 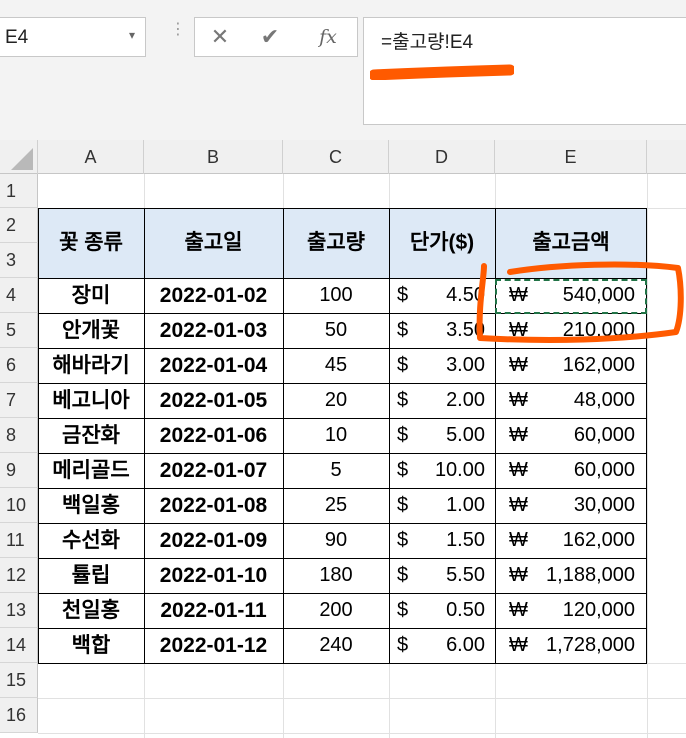 I want to click on row-header: 7, so click(x=19, y=400).